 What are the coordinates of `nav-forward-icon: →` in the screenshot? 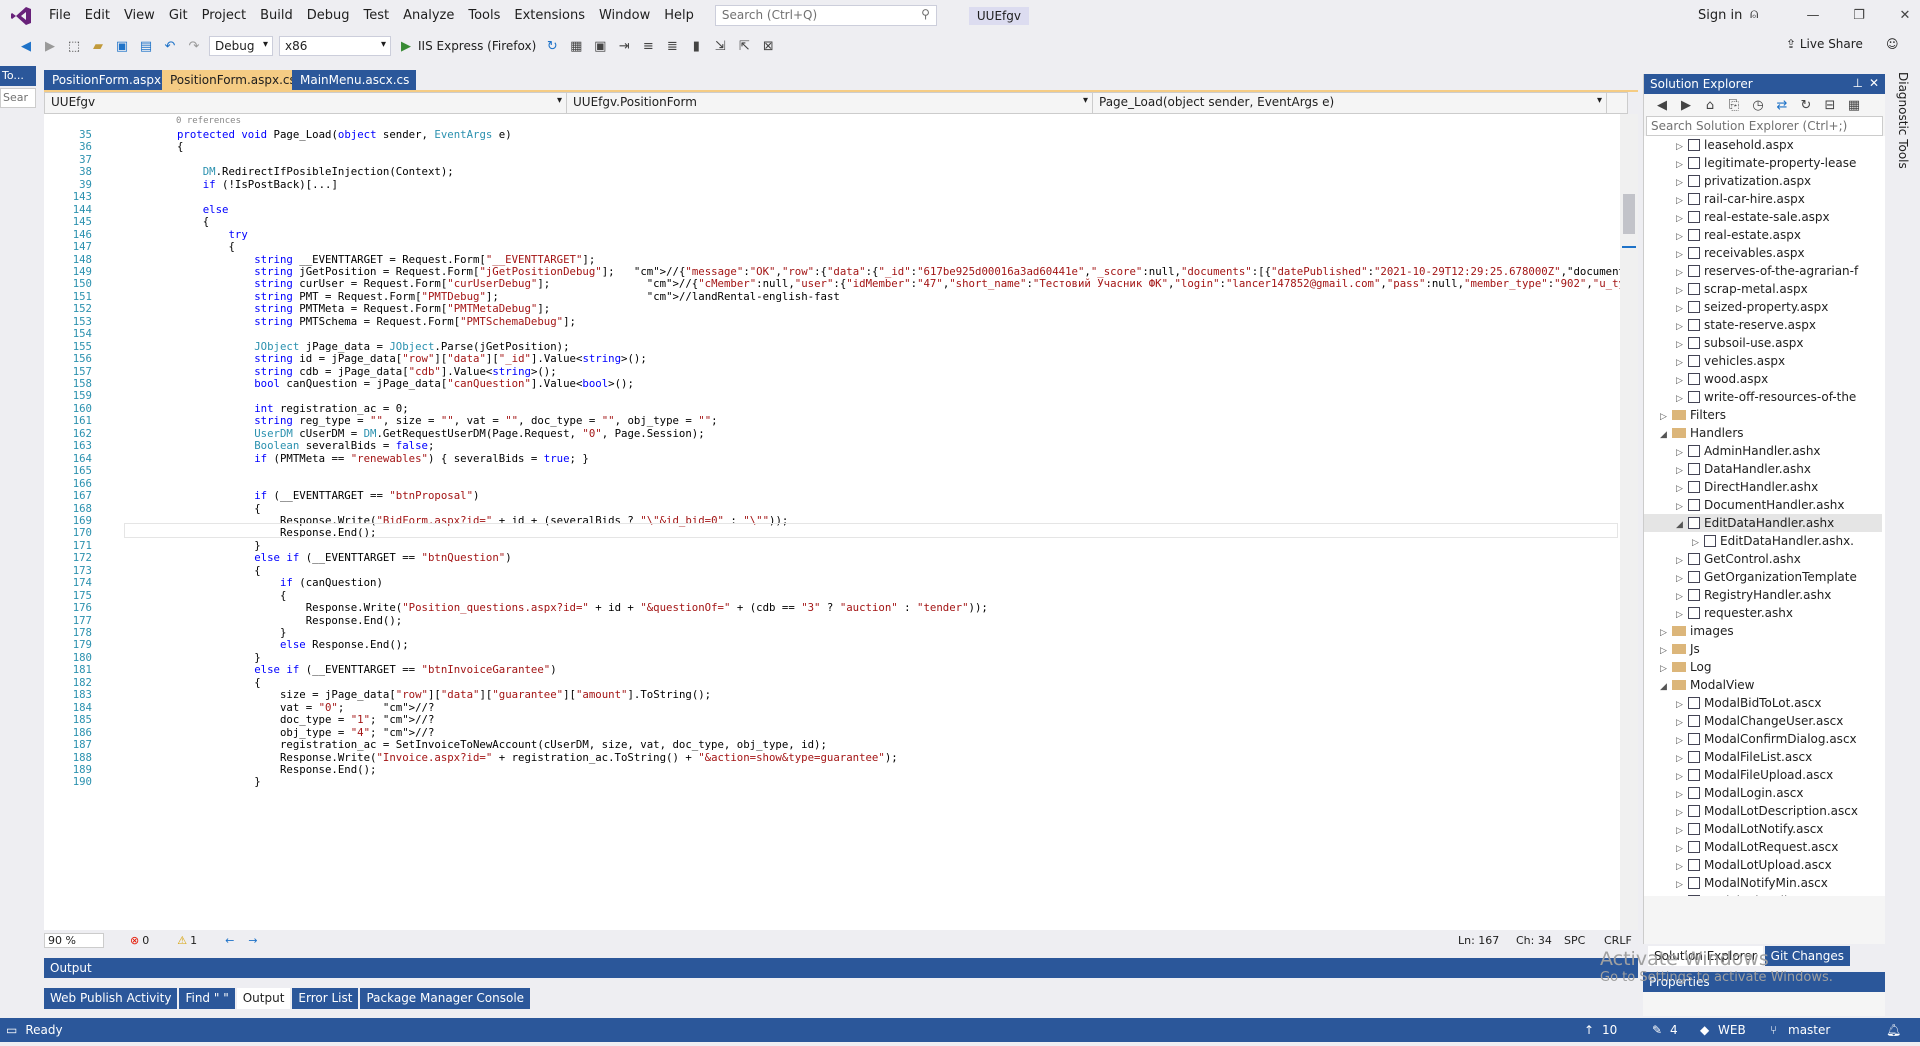 It's located at (252, 940).